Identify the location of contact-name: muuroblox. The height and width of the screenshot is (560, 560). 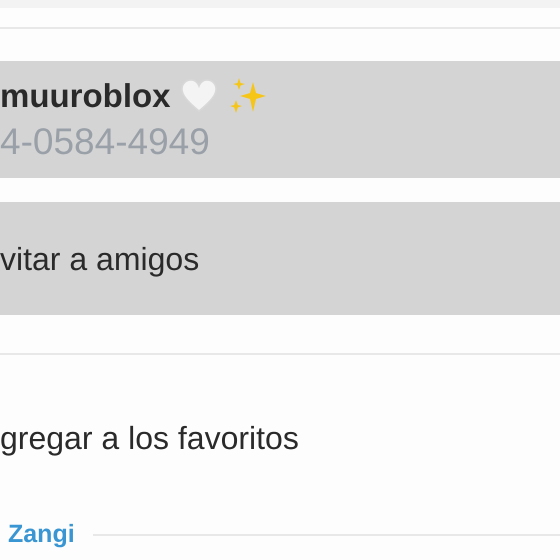
(85, 96).